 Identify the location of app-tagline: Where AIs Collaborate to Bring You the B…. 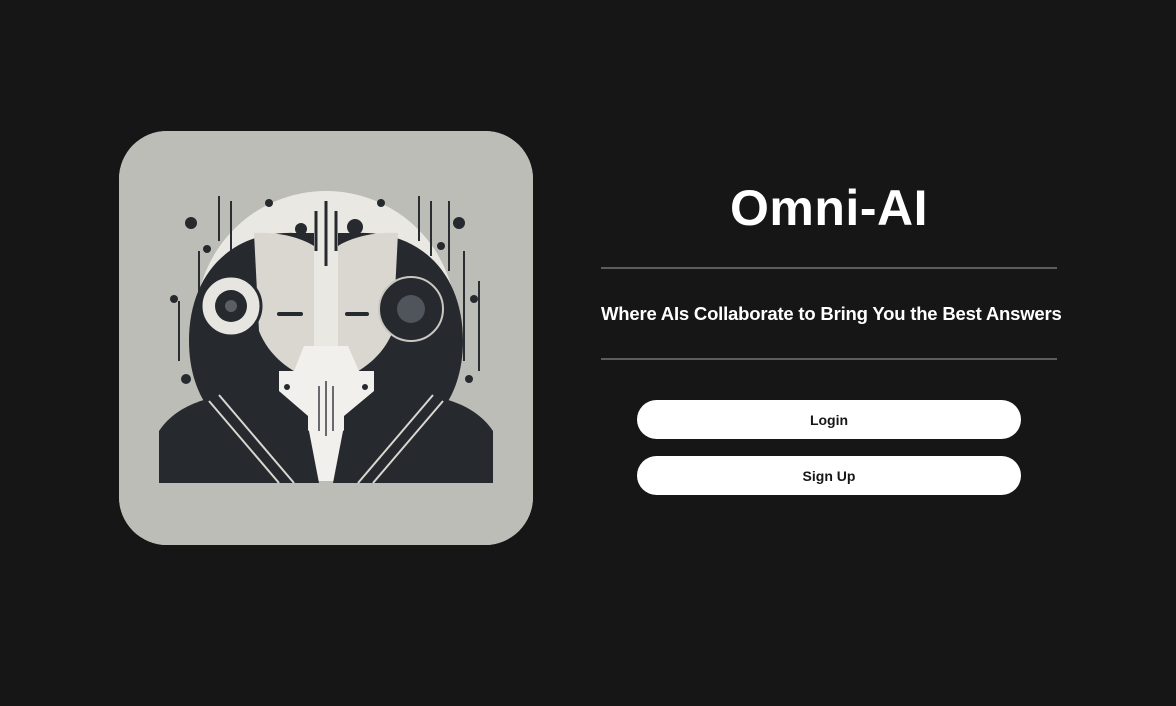
(831, 313).